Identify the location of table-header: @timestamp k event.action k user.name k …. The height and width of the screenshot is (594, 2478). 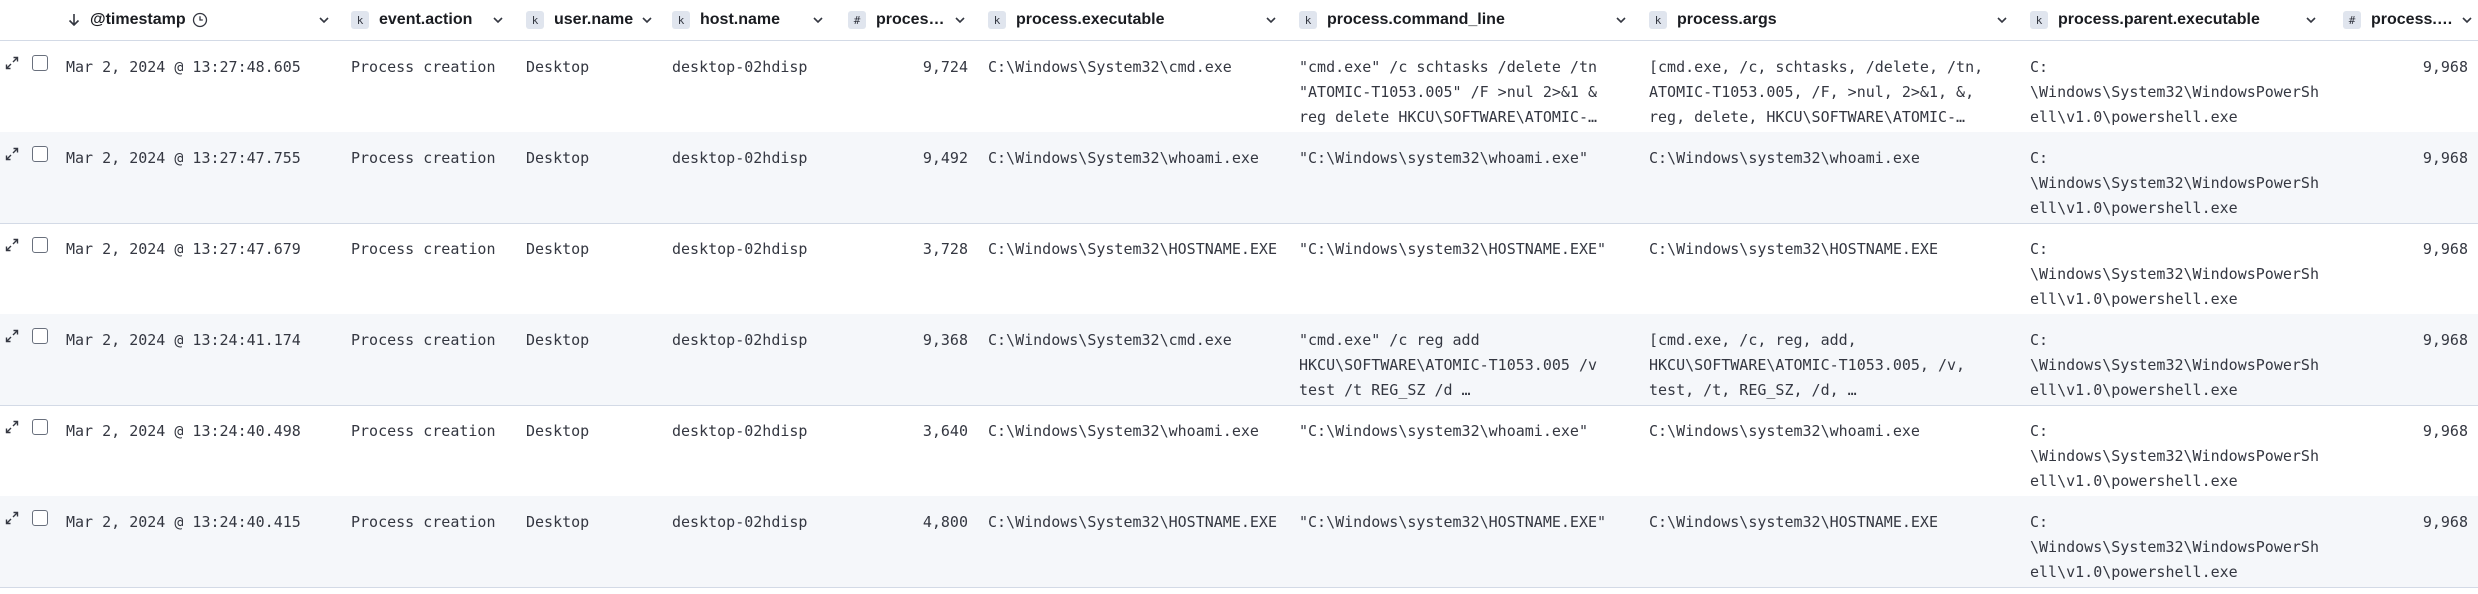
(1239, 20).